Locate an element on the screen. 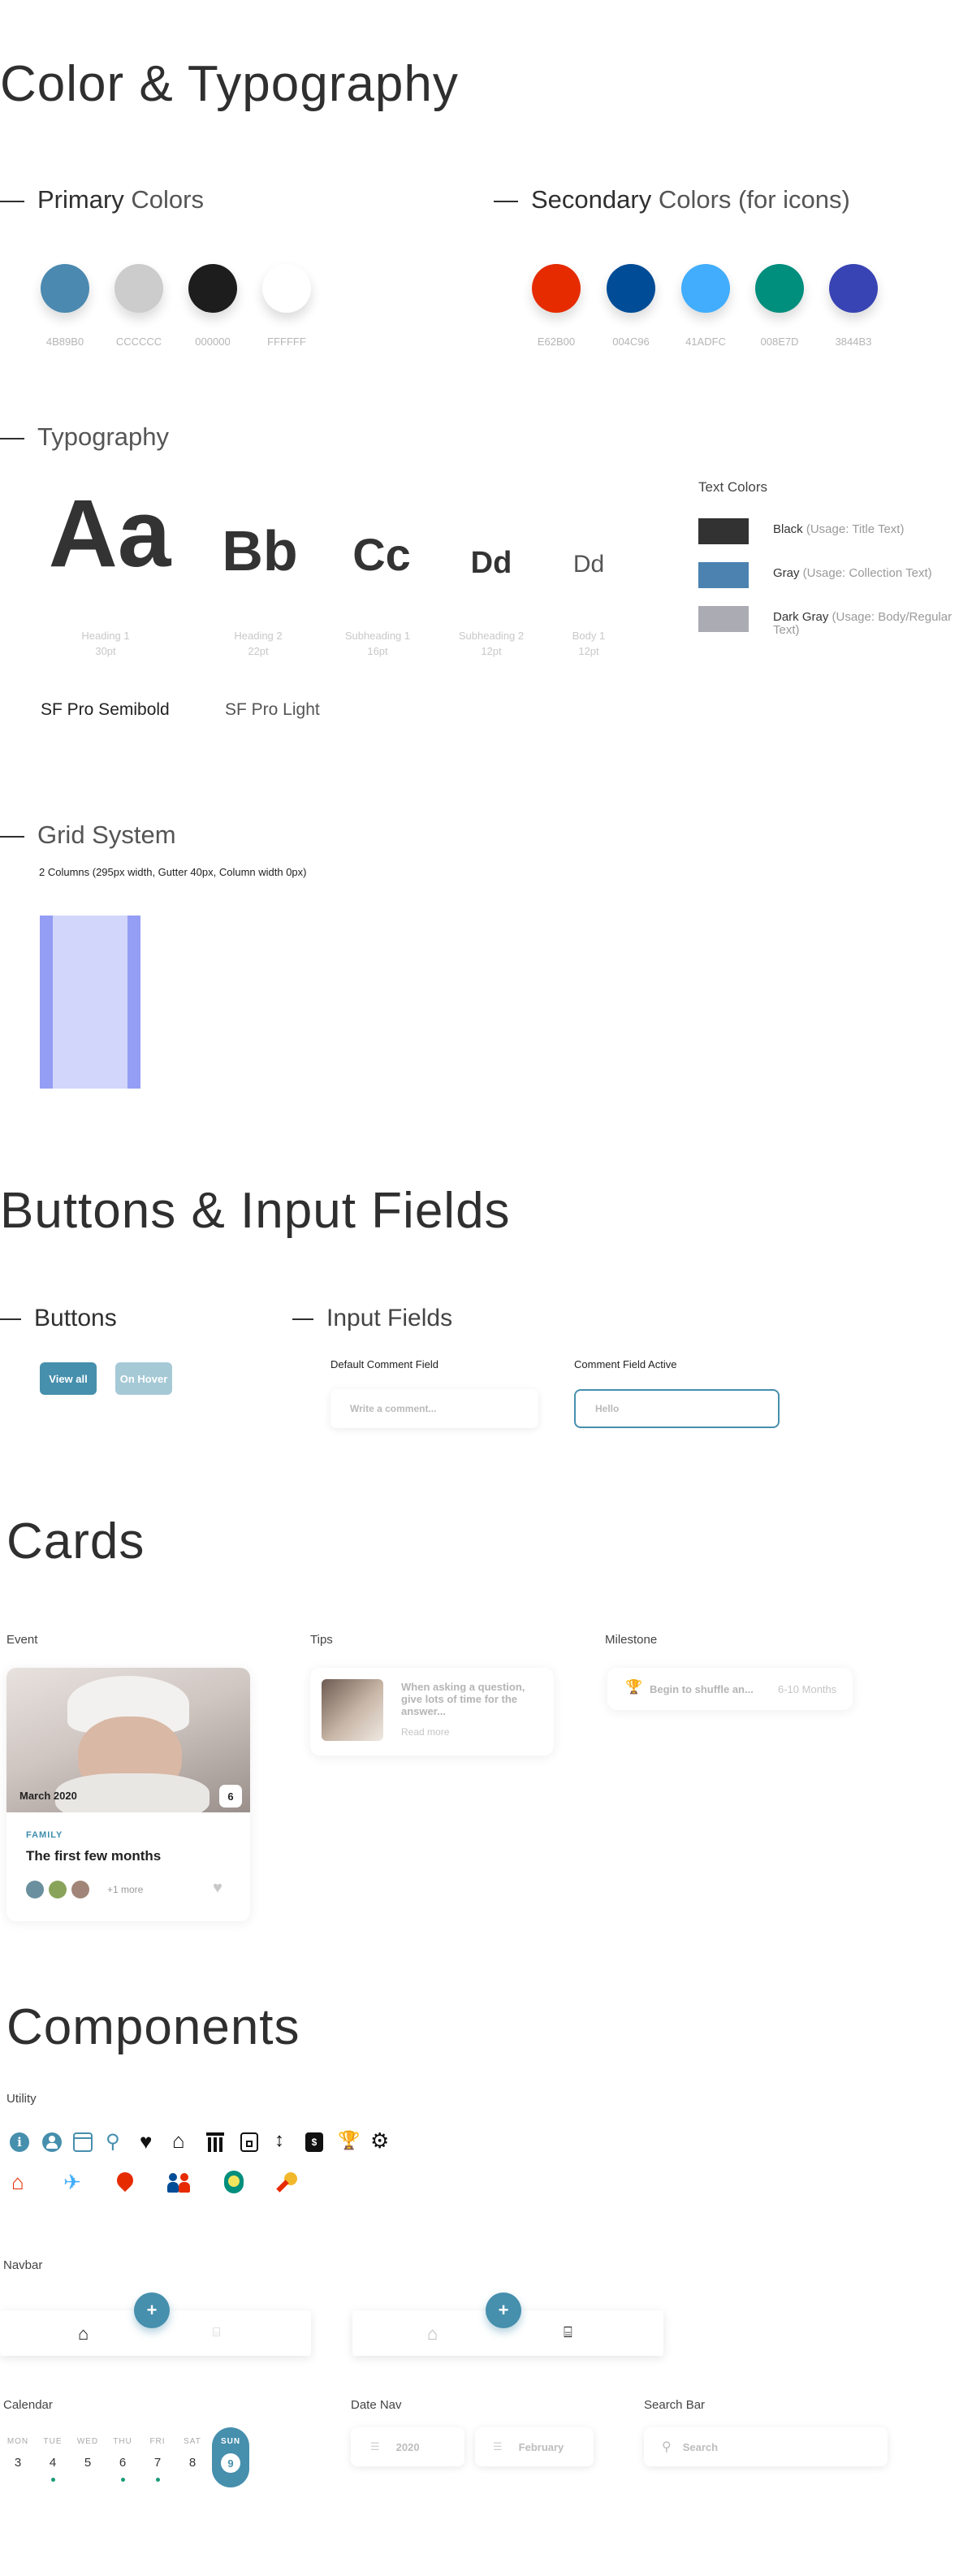 The image size is (959, 2576). calendar-day: FRI 7 is located at coordinates (157, 2459).